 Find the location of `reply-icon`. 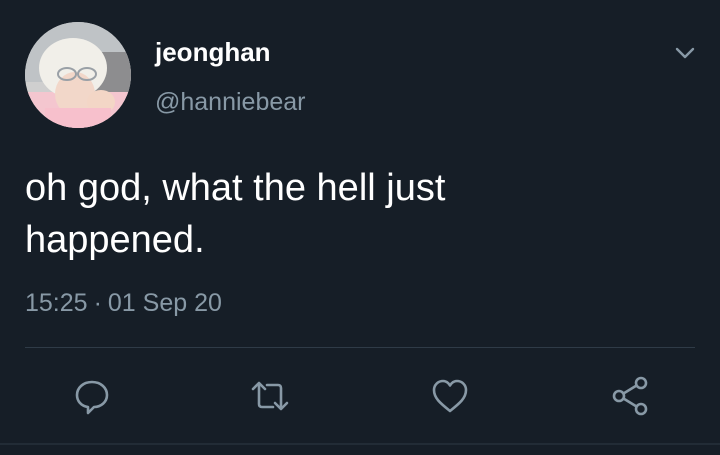

reply-icon is located at coordinates (92, 397).